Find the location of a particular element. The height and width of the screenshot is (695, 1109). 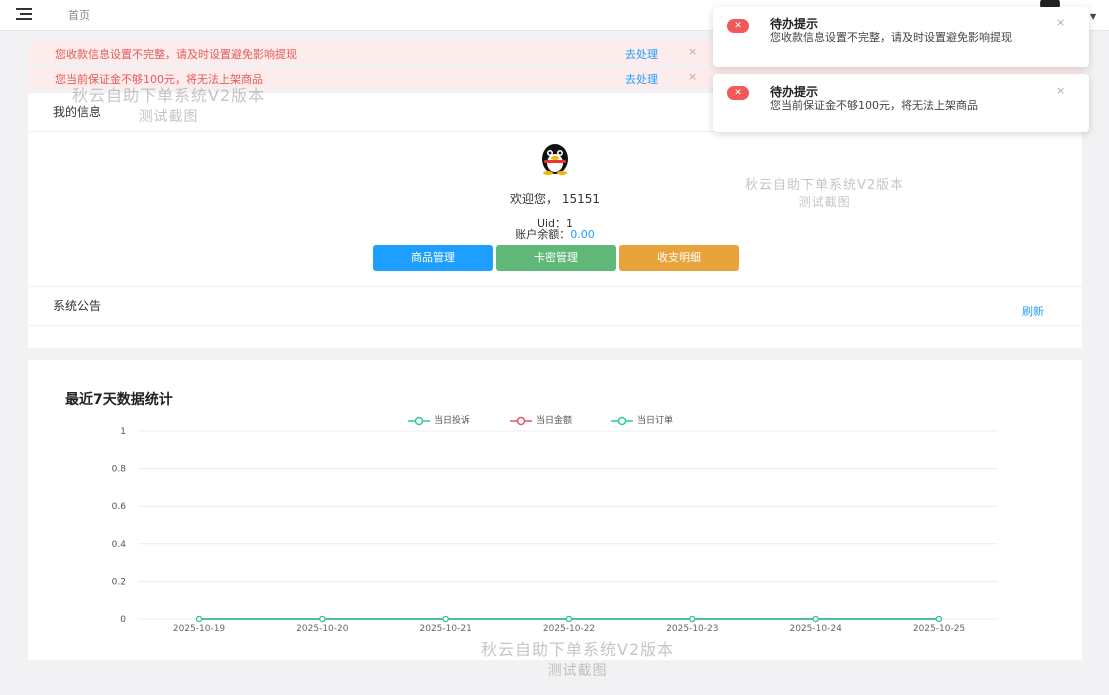

y-tick-label: 0.4 is located at coordinates (119, 545).